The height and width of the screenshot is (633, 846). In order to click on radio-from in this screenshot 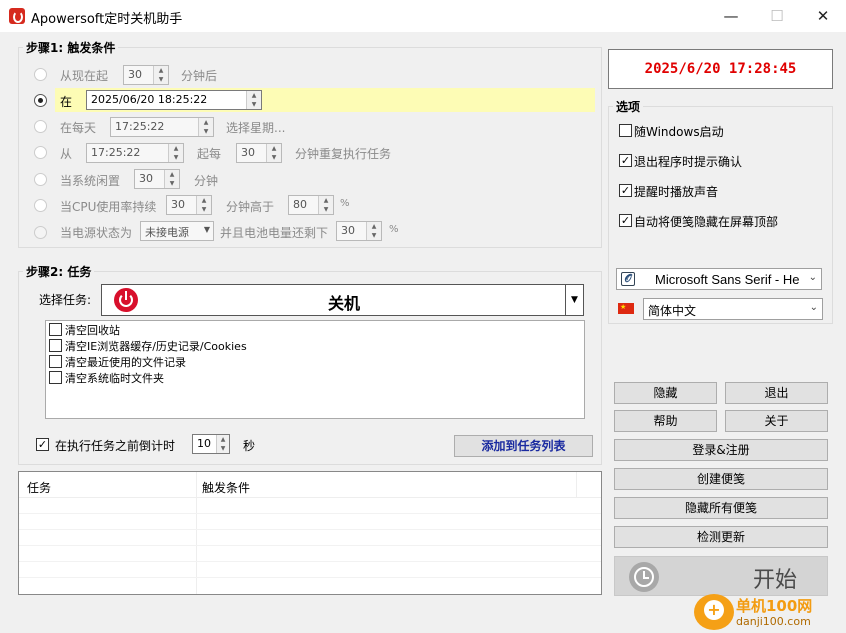, I will do `click(40, 152)`.